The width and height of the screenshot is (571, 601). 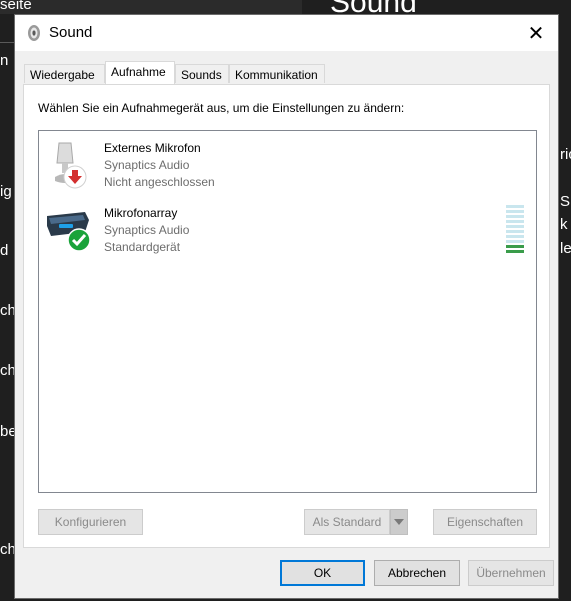 What do you see at coordinates (347, 522) in the screenshot?
I see `set-default-button: Als Standard` at bounding box center [347, 522].